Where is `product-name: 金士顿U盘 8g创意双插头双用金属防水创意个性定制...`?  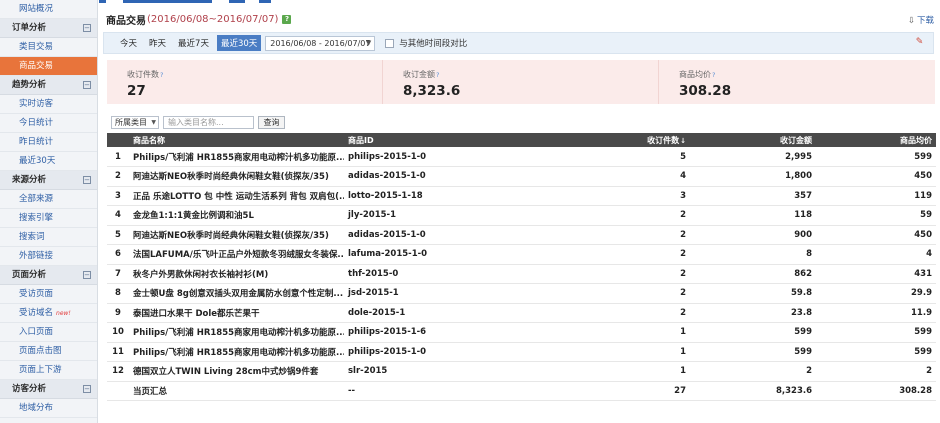
product-name: 金士顿U盘 8g创意双插头双用金属防水创意个性定制... is located at coordinates (236, 293).